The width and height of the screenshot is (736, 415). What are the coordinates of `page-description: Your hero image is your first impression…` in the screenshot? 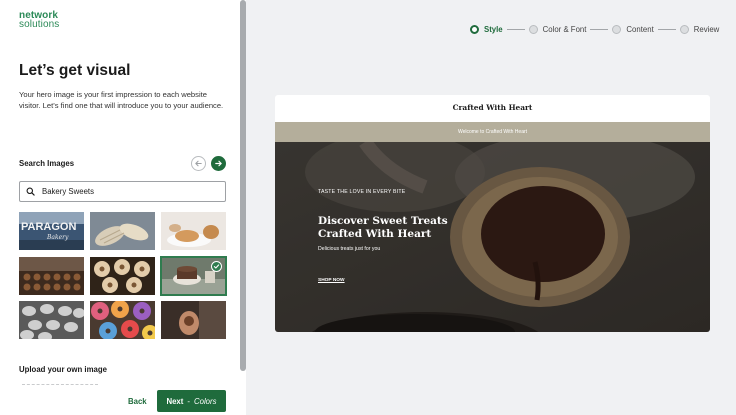 It's located at (121, 100).